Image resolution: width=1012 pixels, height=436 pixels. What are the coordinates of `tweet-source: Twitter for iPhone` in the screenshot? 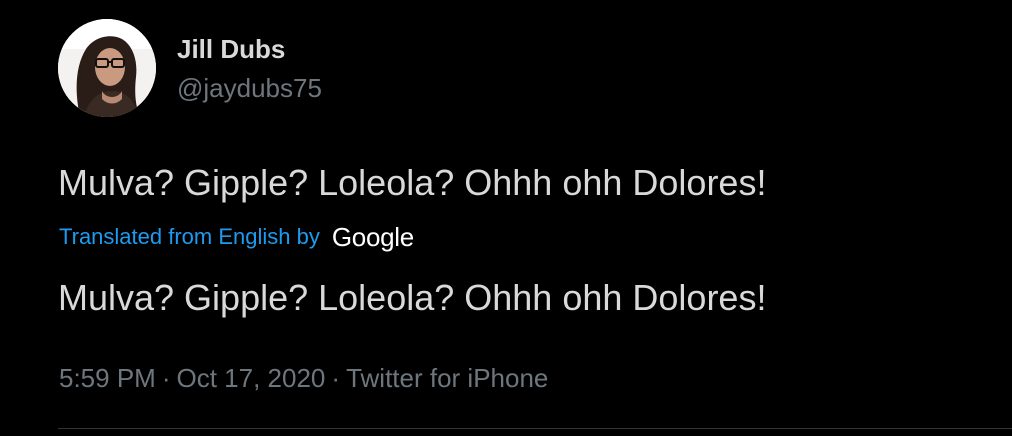 It's located at (447, 378).